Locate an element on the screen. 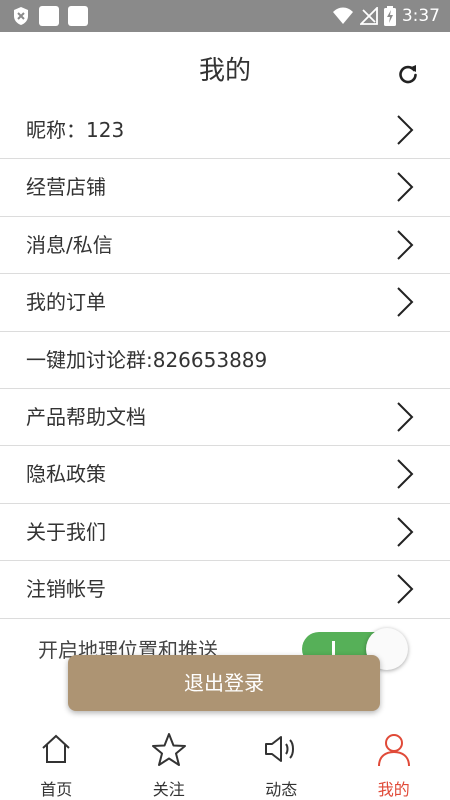 This screenshot has width=450, height=800. menu-item-label: 关于我们 is located at coordinates (66, 531).